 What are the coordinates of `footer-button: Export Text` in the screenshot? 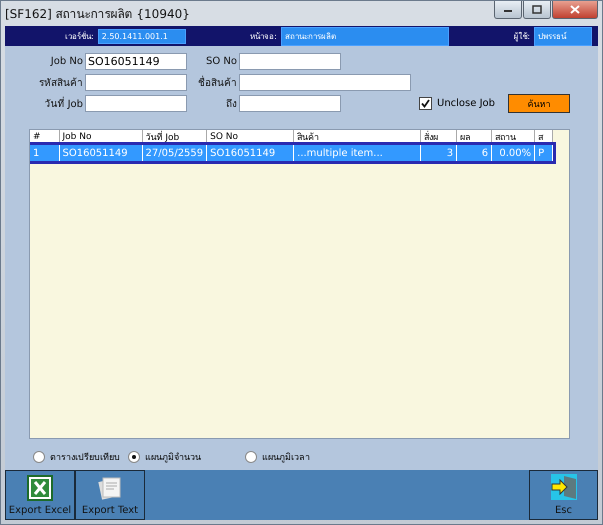 It's located at (110, 495).